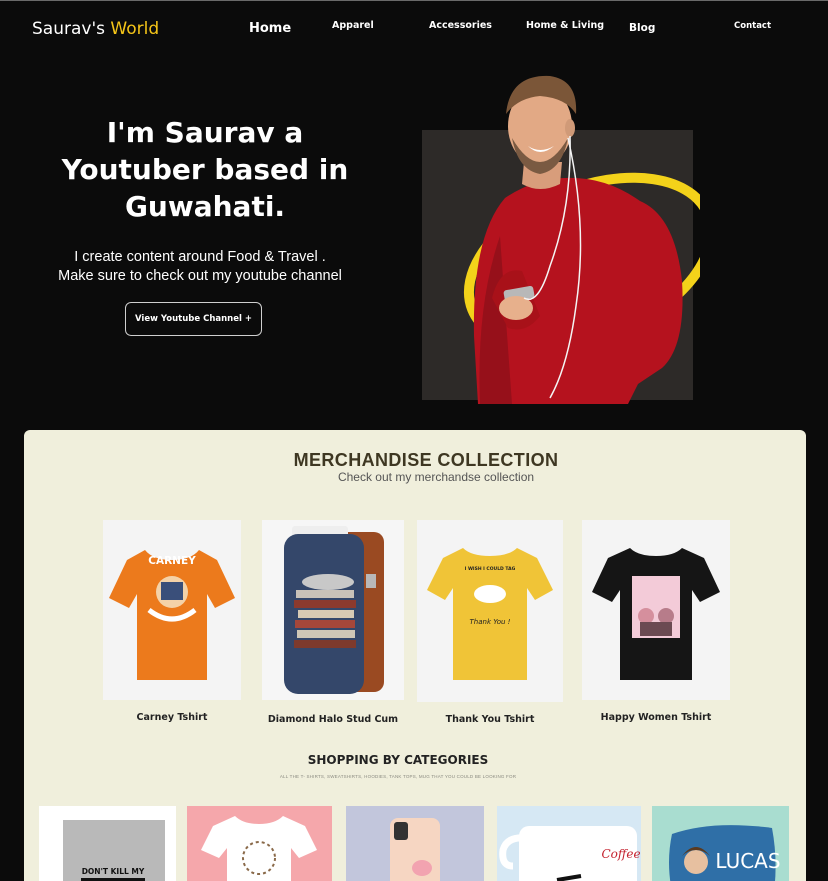 The height and width of the screenshot is (881, 828). I want to click on product-name: Happy Women Tshirt, so click(656, 717).